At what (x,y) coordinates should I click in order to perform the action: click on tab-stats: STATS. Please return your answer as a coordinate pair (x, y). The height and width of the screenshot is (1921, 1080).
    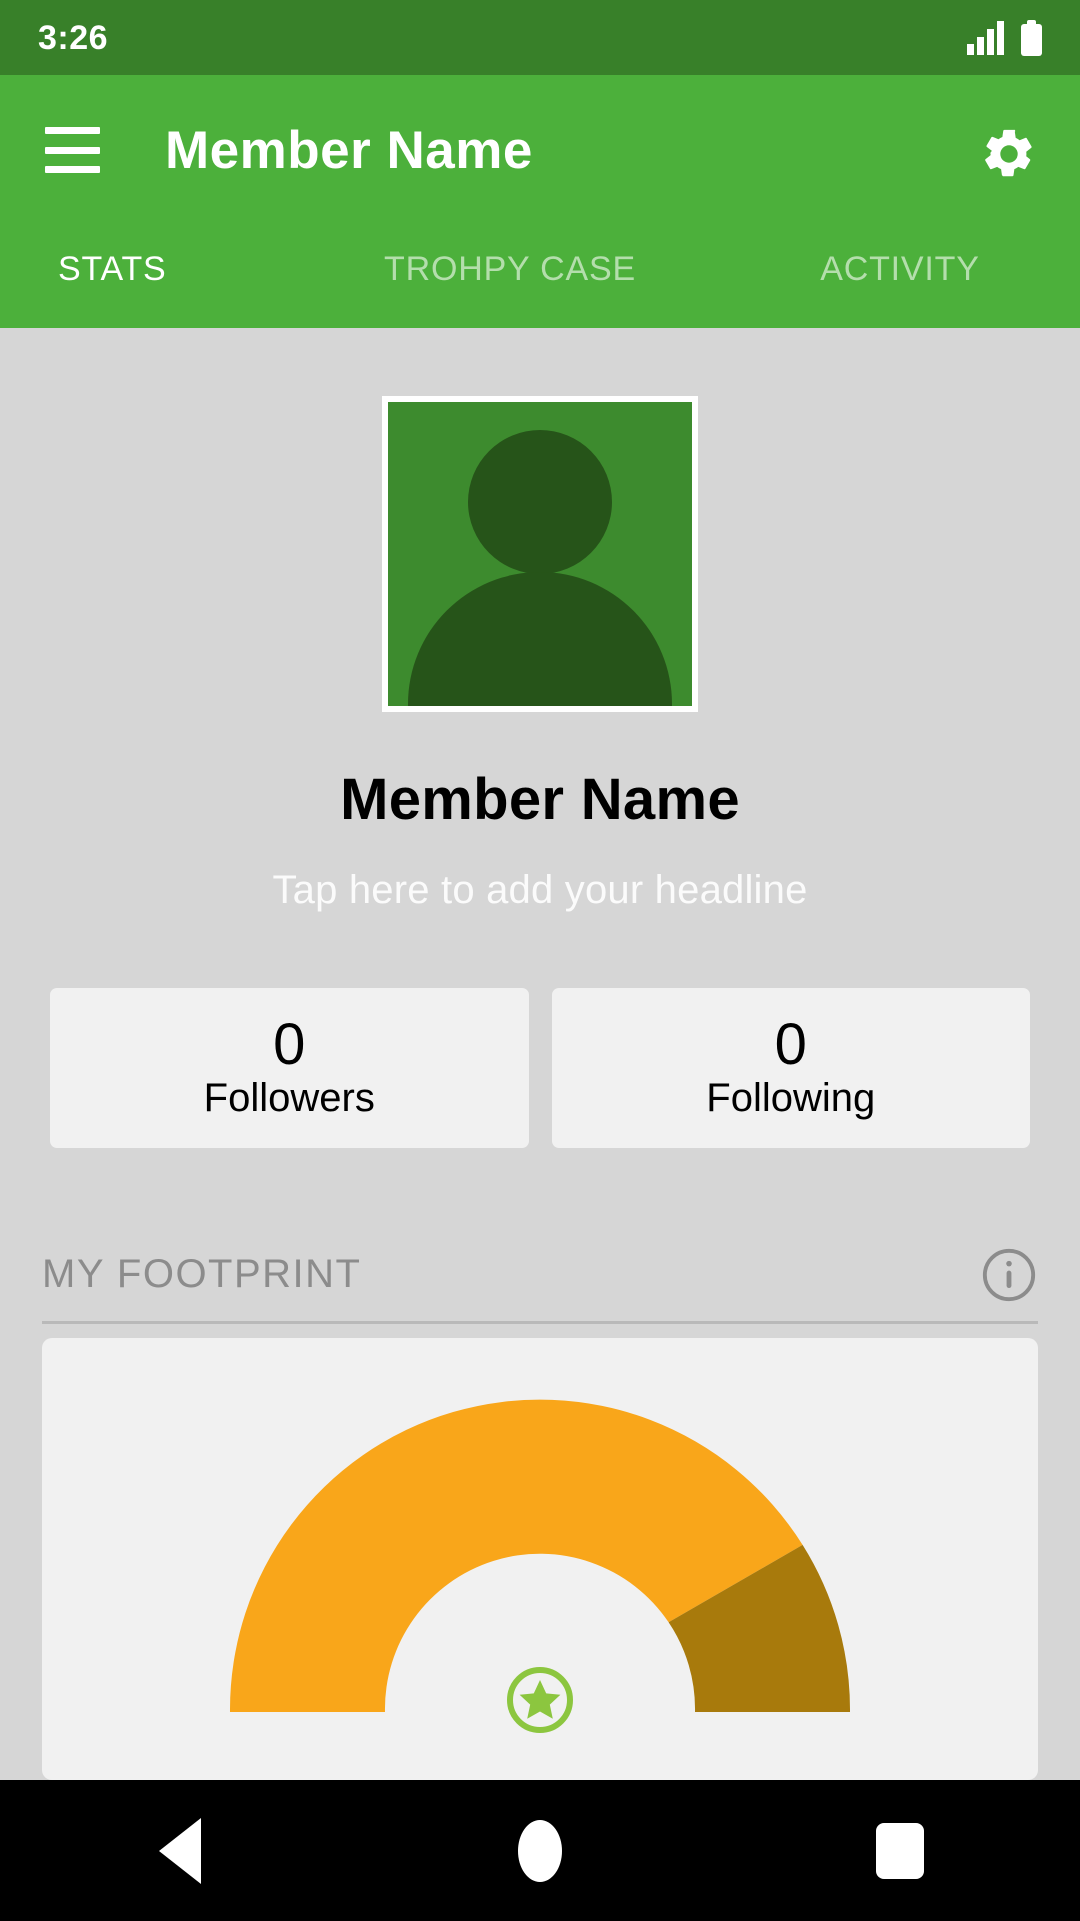
    Looking at the image, I should click on (150, 276).